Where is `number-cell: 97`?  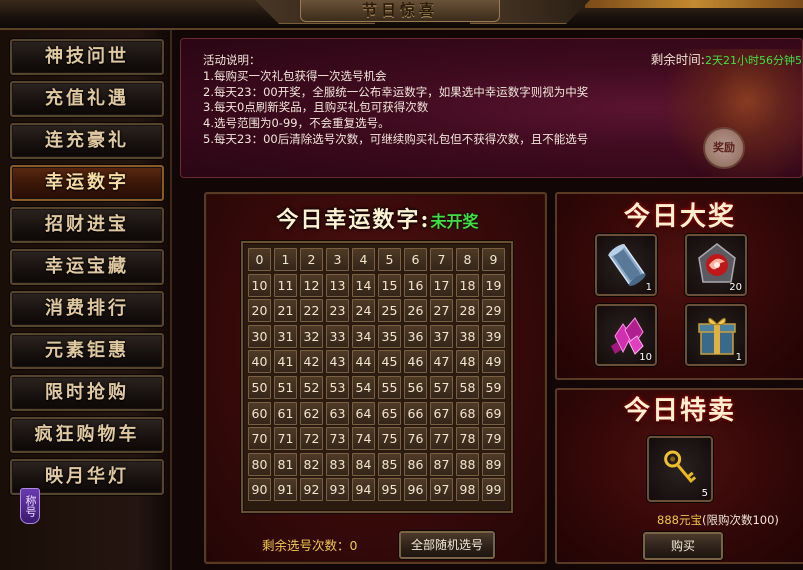 number-cell: 97 is located at coordinates (441, 490).